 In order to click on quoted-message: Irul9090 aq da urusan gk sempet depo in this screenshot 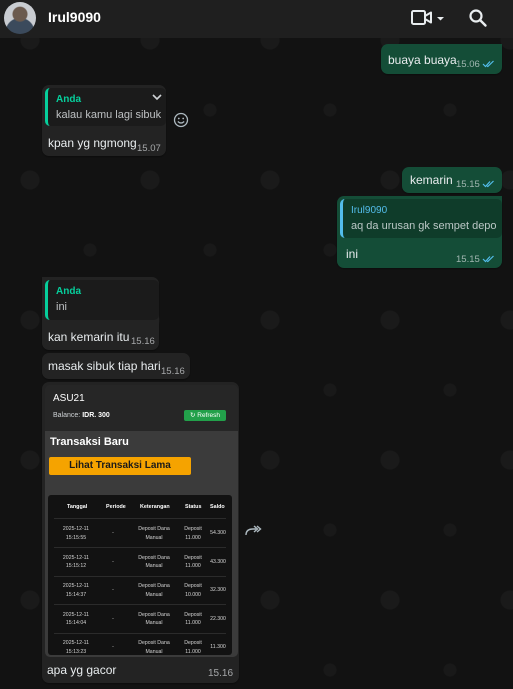, I will do `click(421, 218)`.